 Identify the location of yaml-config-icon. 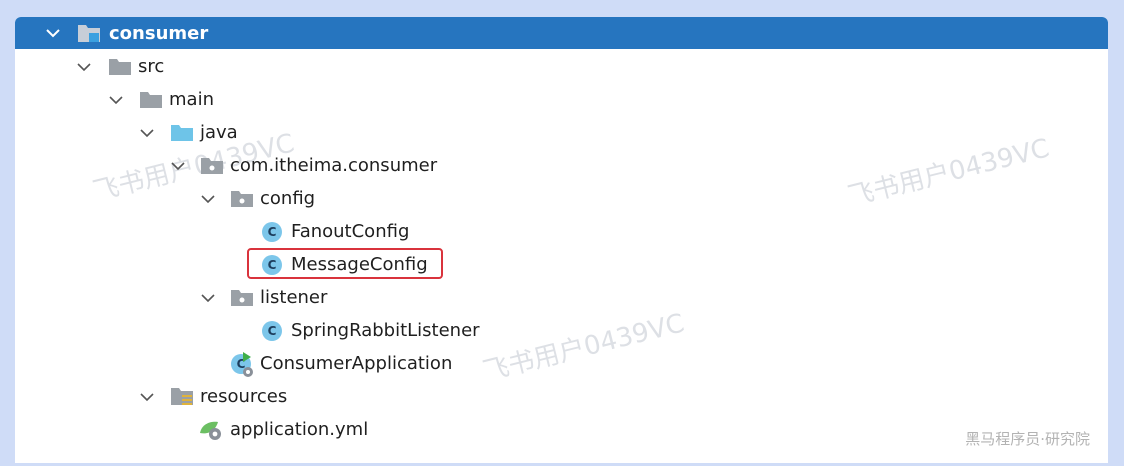
(211, 430).